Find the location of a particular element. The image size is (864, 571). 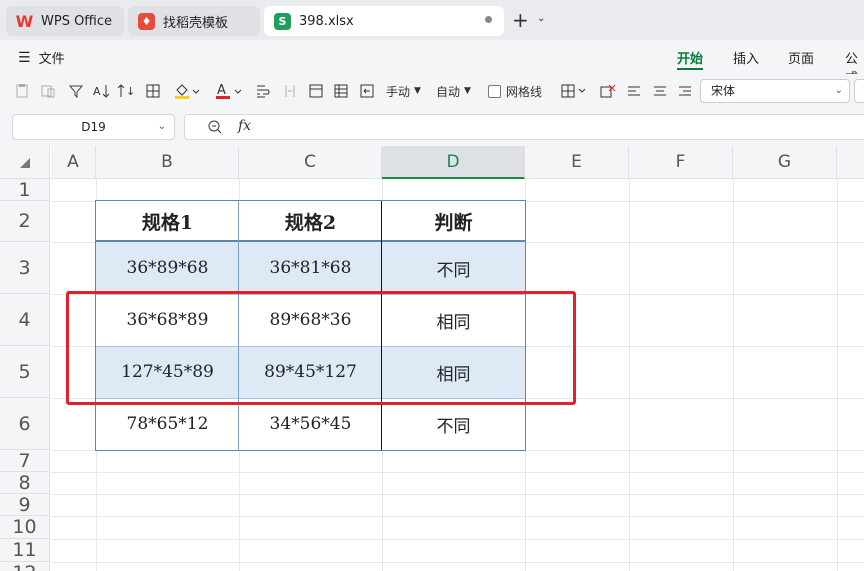

column-header-b: B is located at coordinates (167, 162).